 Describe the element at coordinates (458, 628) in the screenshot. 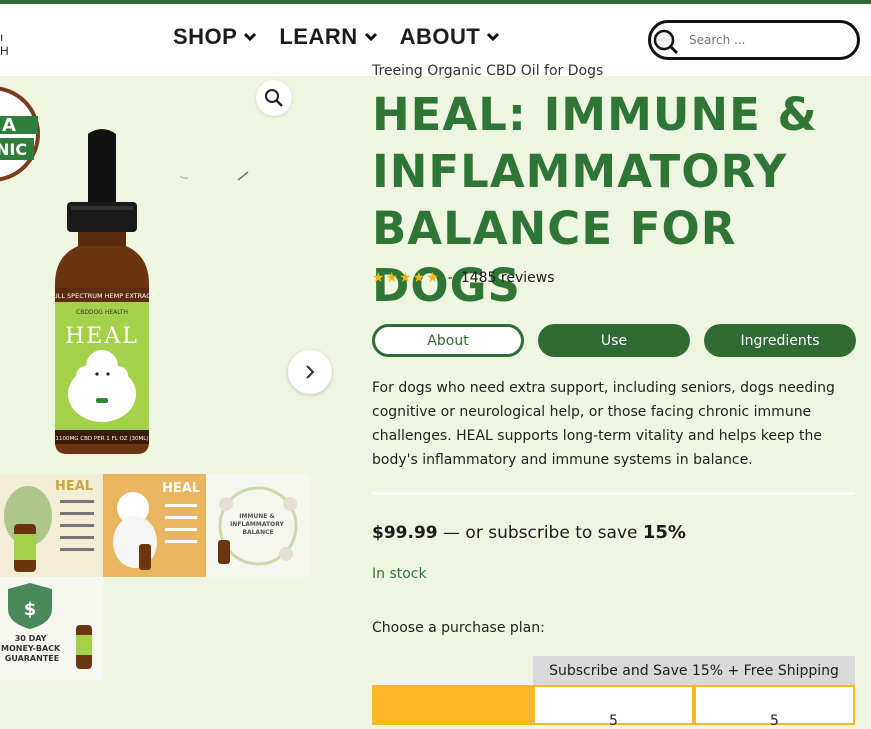

I see `purchase-plan-label: Choose a purchase plan:` at that location.